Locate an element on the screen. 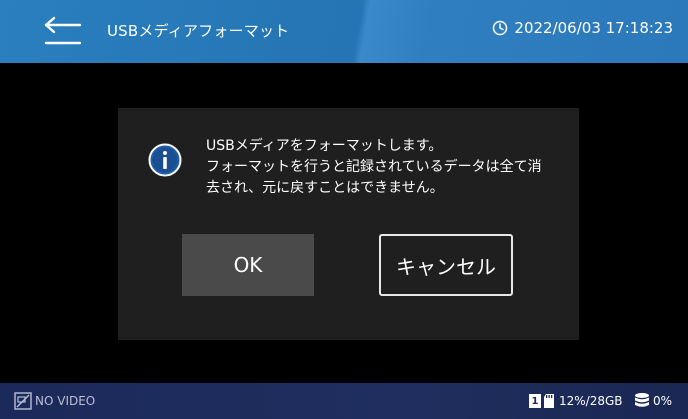 This screenshot has height=419, width=688. back-arrow-icon is located at coordinates (63, 30).